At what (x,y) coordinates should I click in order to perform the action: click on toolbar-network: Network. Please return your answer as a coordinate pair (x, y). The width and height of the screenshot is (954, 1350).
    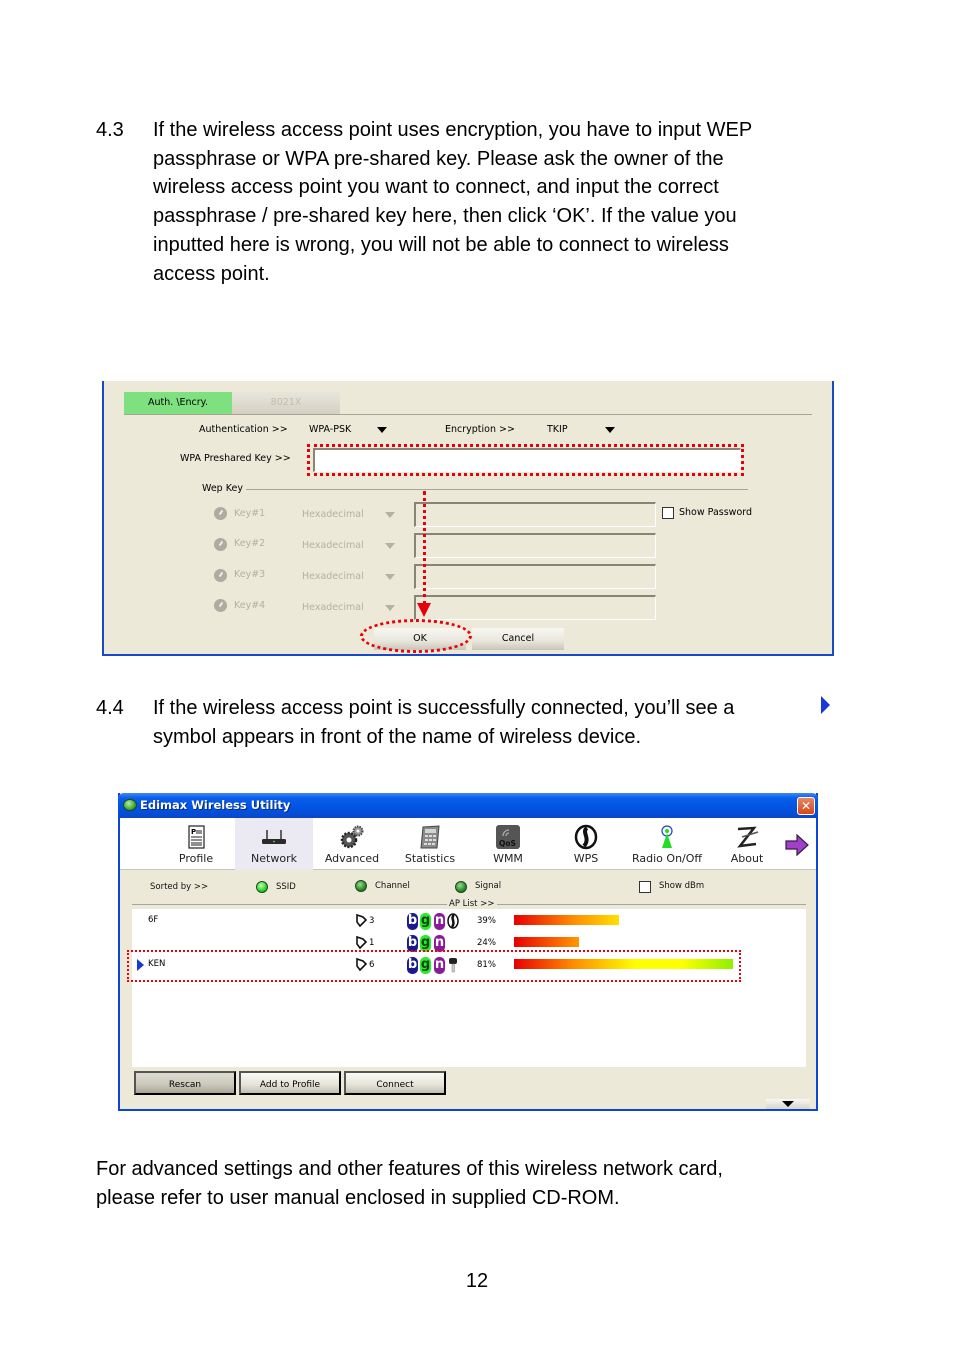
    Looking at the image, I should click on (274, 844).